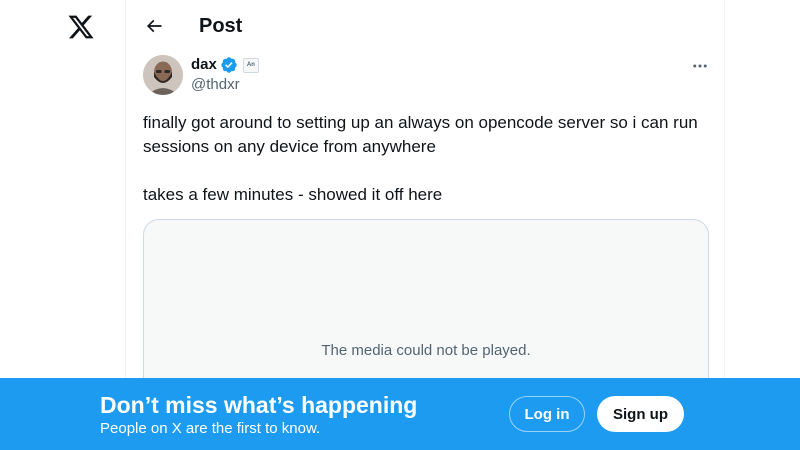  Describe the element at coordinates (293, 194) in the screenshot. I see `post-text-paragraph: takes a few minutes - showed it off here` at that location.